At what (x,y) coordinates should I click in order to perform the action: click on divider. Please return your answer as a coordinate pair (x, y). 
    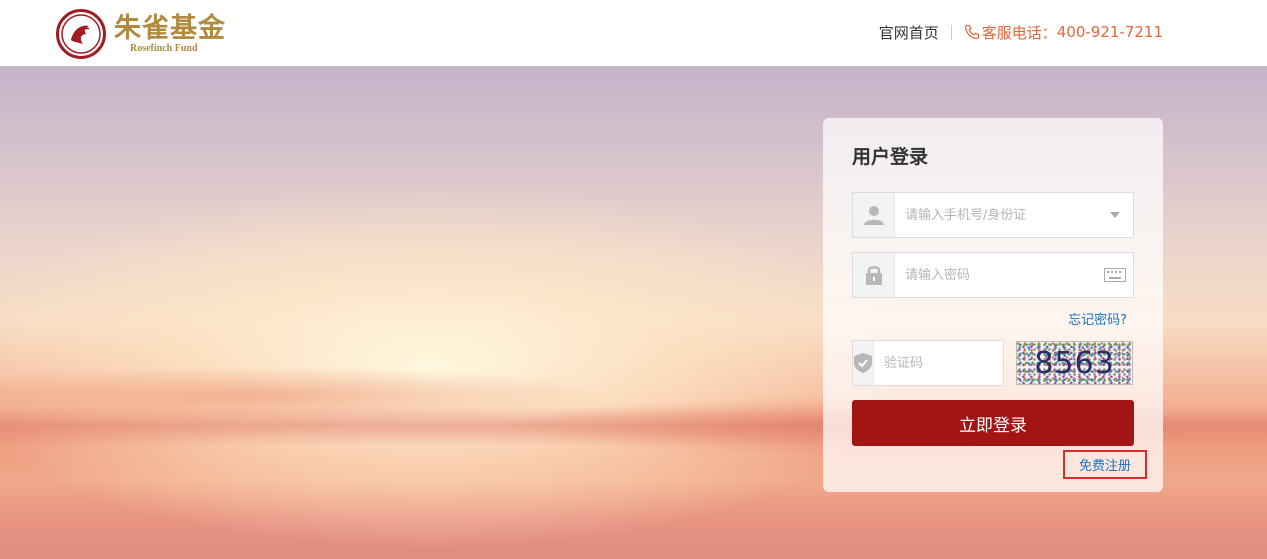
    Looking at the image, I should click on (951, 32).